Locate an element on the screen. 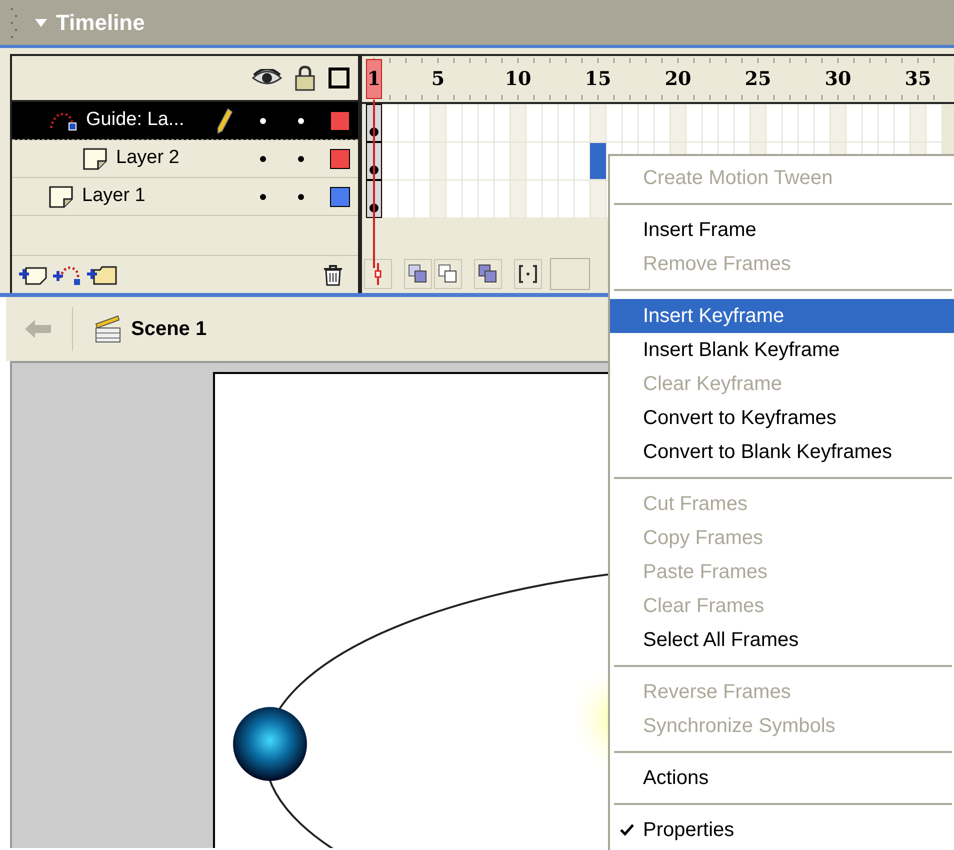  trash-icon is located at coordinates (333, 275).